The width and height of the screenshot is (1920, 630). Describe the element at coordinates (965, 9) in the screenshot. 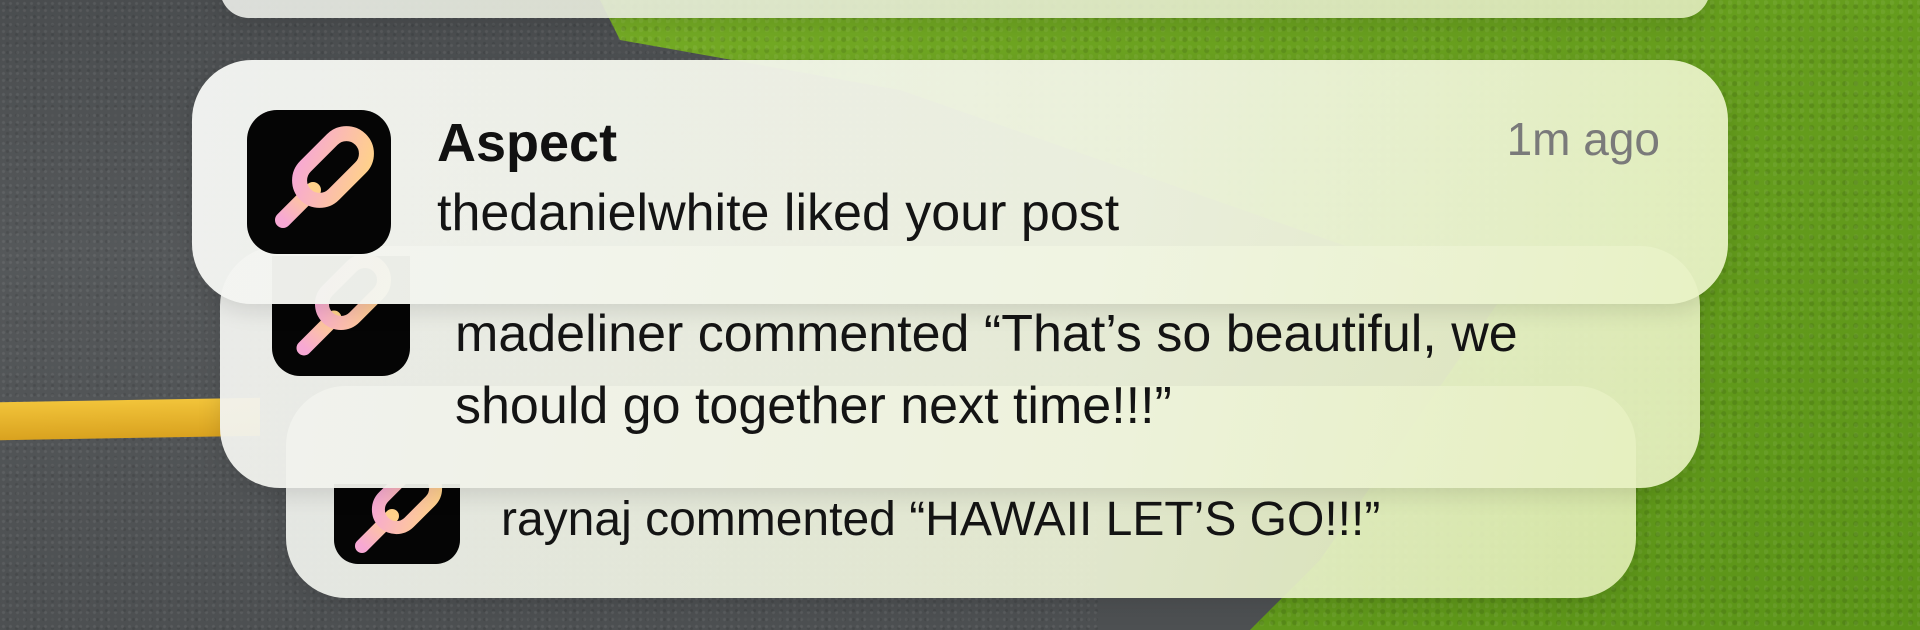

I see `previous-notification-card` at that location.